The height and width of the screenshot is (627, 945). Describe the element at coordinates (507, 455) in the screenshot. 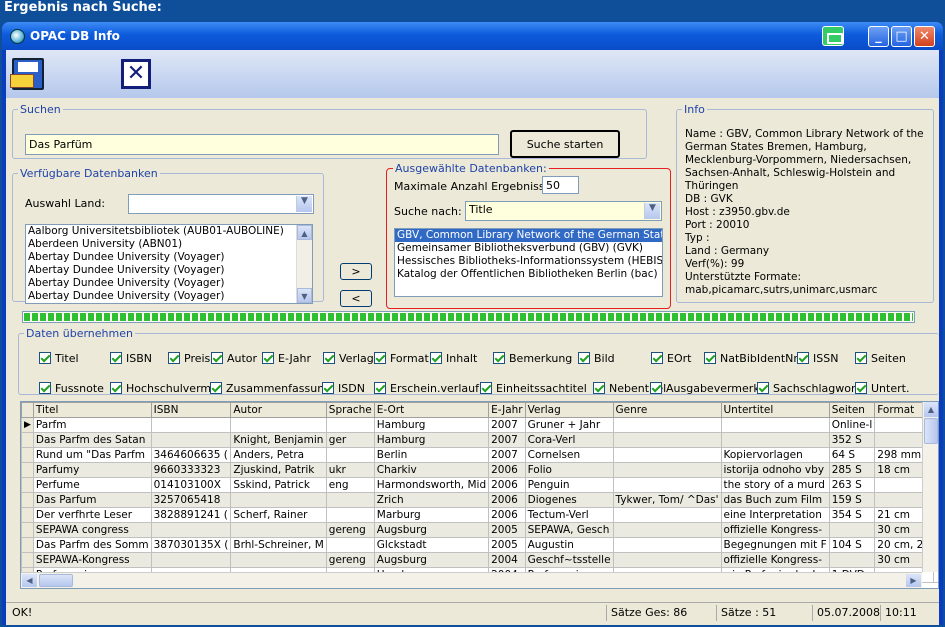

I see `table-cell: 2007` at that location.